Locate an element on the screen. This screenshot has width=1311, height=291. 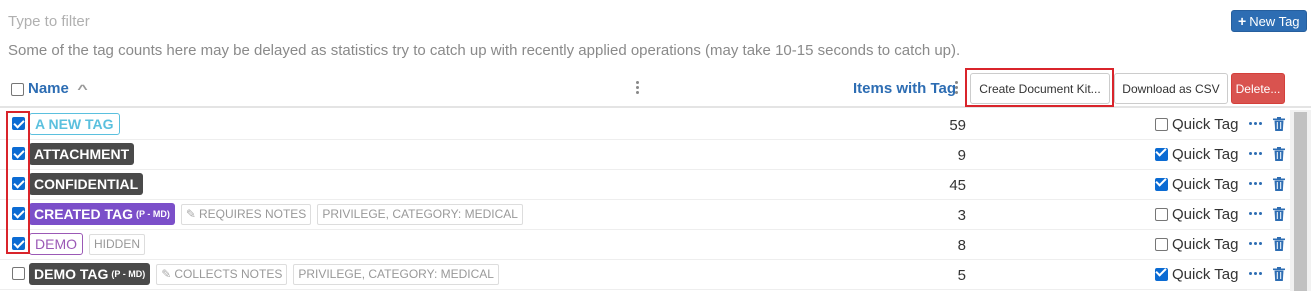
tag-label: A NEW TAG is located at coordinates (74, 124).